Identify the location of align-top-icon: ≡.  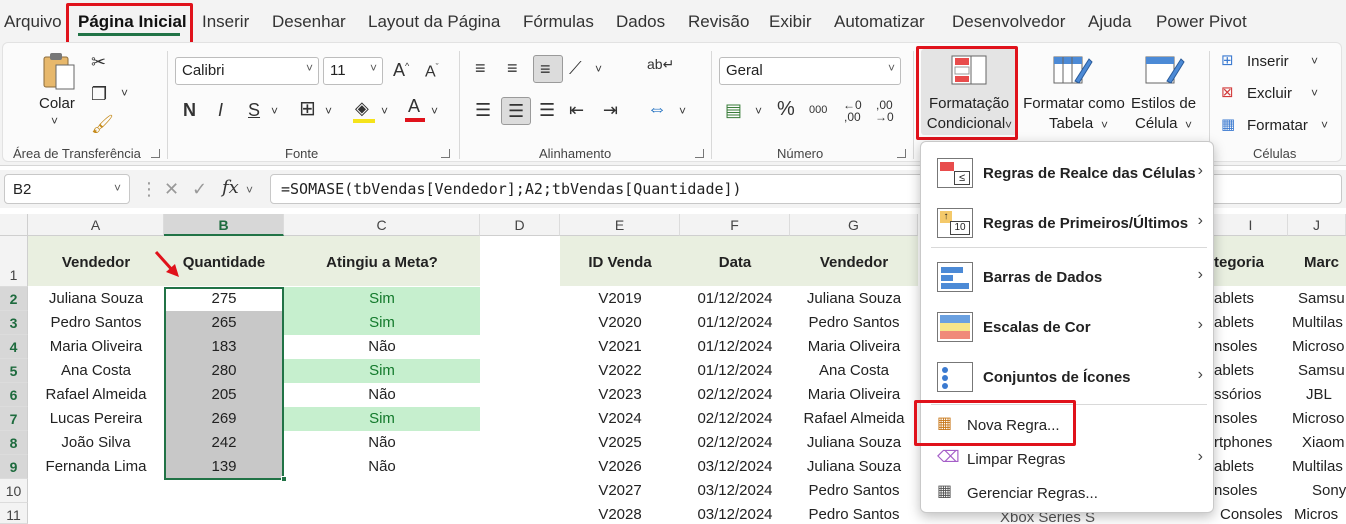
(480, 68).